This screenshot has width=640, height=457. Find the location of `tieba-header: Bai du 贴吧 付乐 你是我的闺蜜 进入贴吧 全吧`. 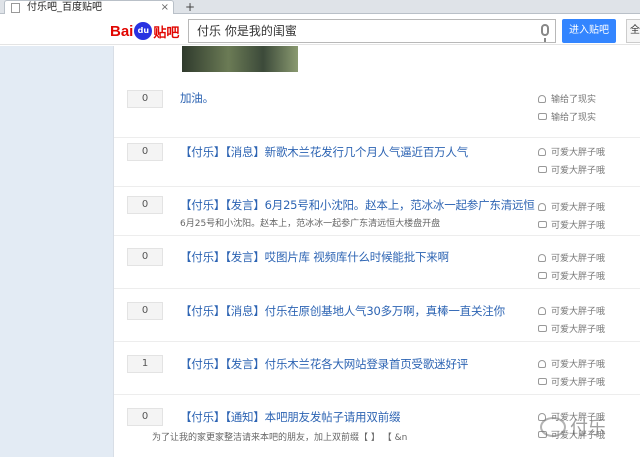

tieba-header: Bai du 贴吧 付乐 你是我的闺蜜 进入贴吧 全吧 is located at coordinates (320, 30).